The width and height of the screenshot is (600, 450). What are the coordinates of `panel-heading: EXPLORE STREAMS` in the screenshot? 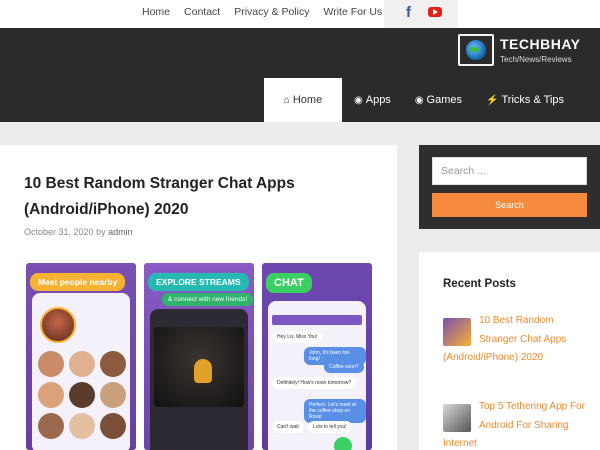 It's located at (198, 282).